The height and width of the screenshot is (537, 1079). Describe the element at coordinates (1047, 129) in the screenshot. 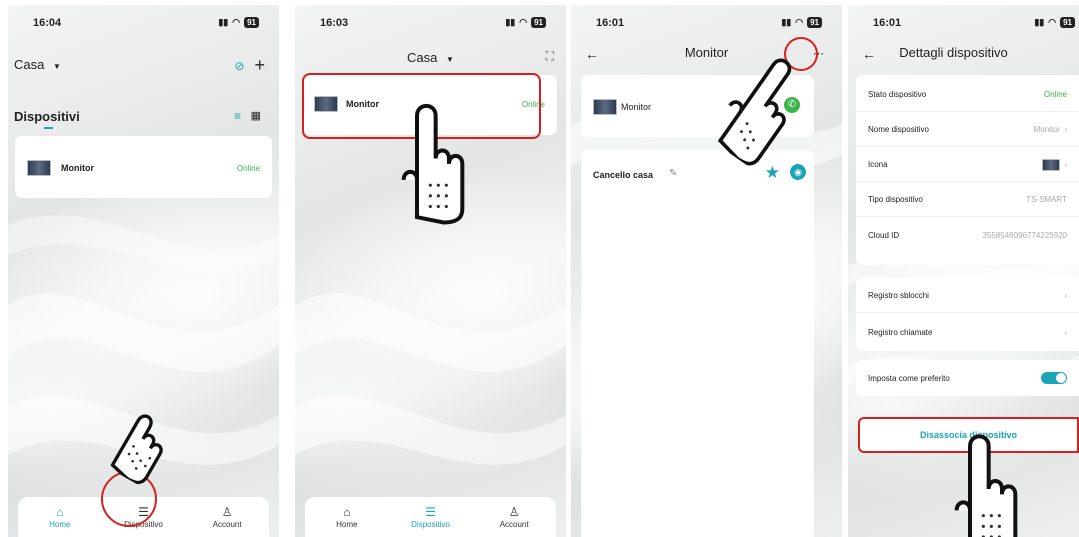

I see `row-value: Monitor` at that location.